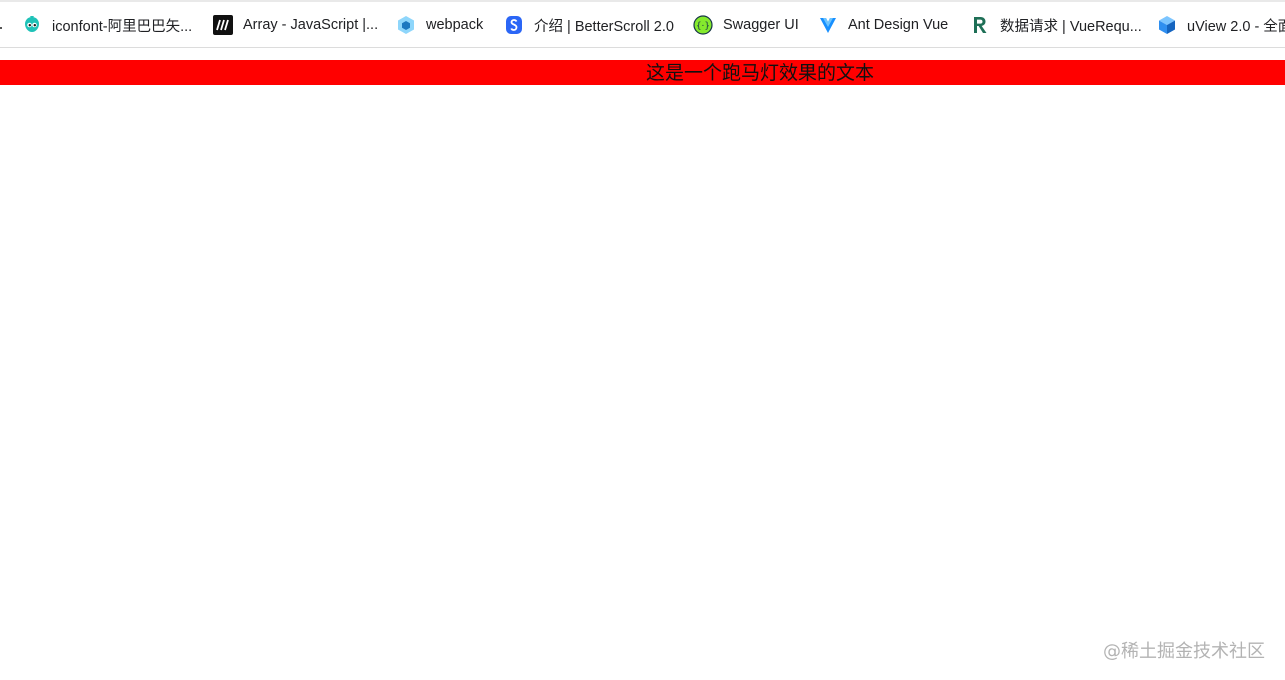 Image resolution: width=1285 pixels, height=680 pixels. I want to click on iconfont-icon, so click(32, 25).